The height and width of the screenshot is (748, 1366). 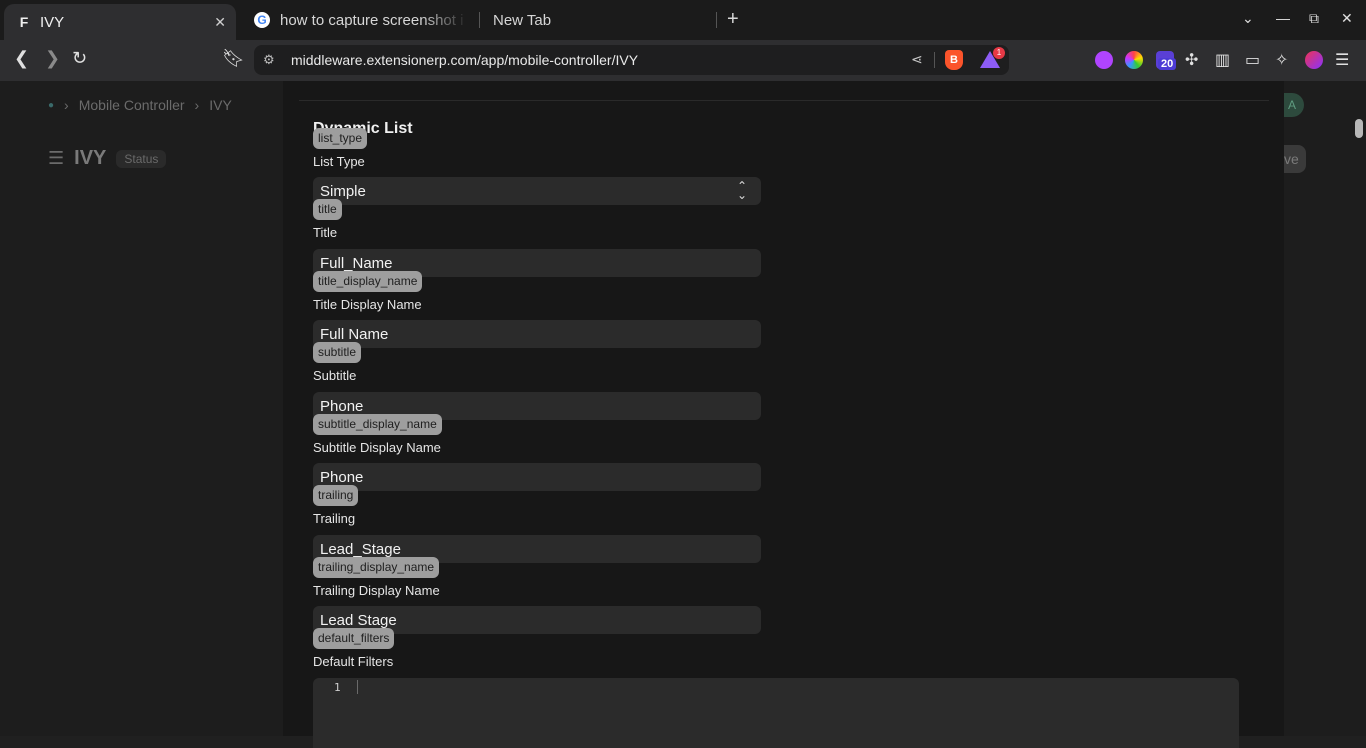 I want to click on field-label-subtitle: Subtitle, so click(x=335, y=375).